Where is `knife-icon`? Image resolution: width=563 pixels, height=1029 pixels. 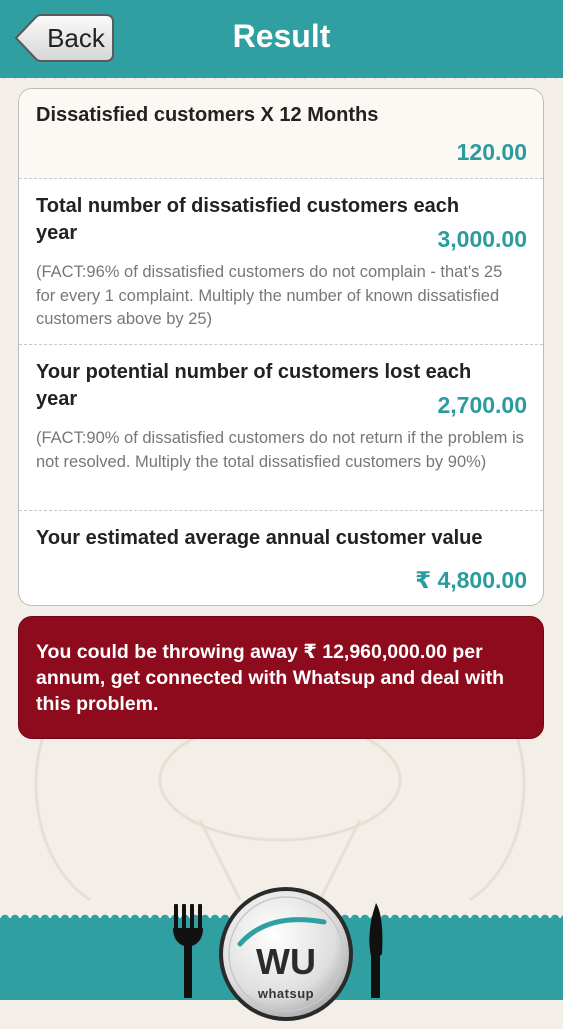
knife-icon is located at coordinates (376, 950).